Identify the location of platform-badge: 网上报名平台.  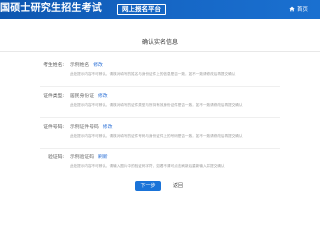
(141, 9).